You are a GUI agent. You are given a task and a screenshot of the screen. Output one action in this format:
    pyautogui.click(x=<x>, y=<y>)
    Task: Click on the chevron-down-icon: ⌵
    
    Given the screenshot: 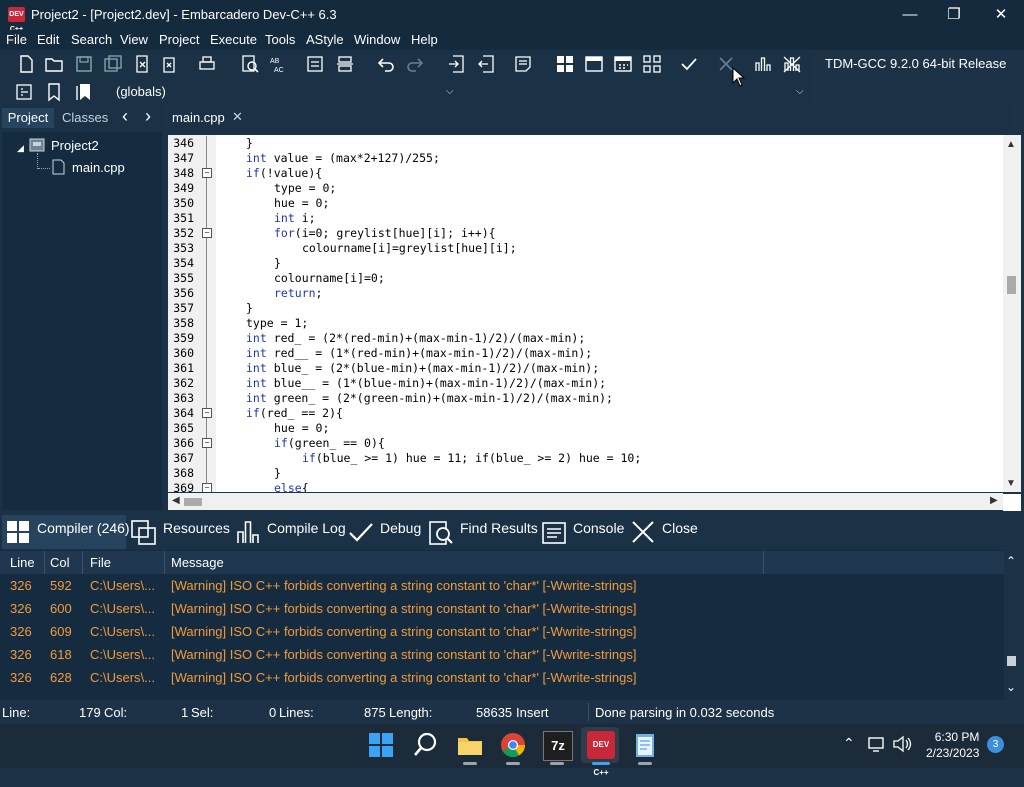 What is the action you would take?
    pyautogui.click(x=450, y=91)
    